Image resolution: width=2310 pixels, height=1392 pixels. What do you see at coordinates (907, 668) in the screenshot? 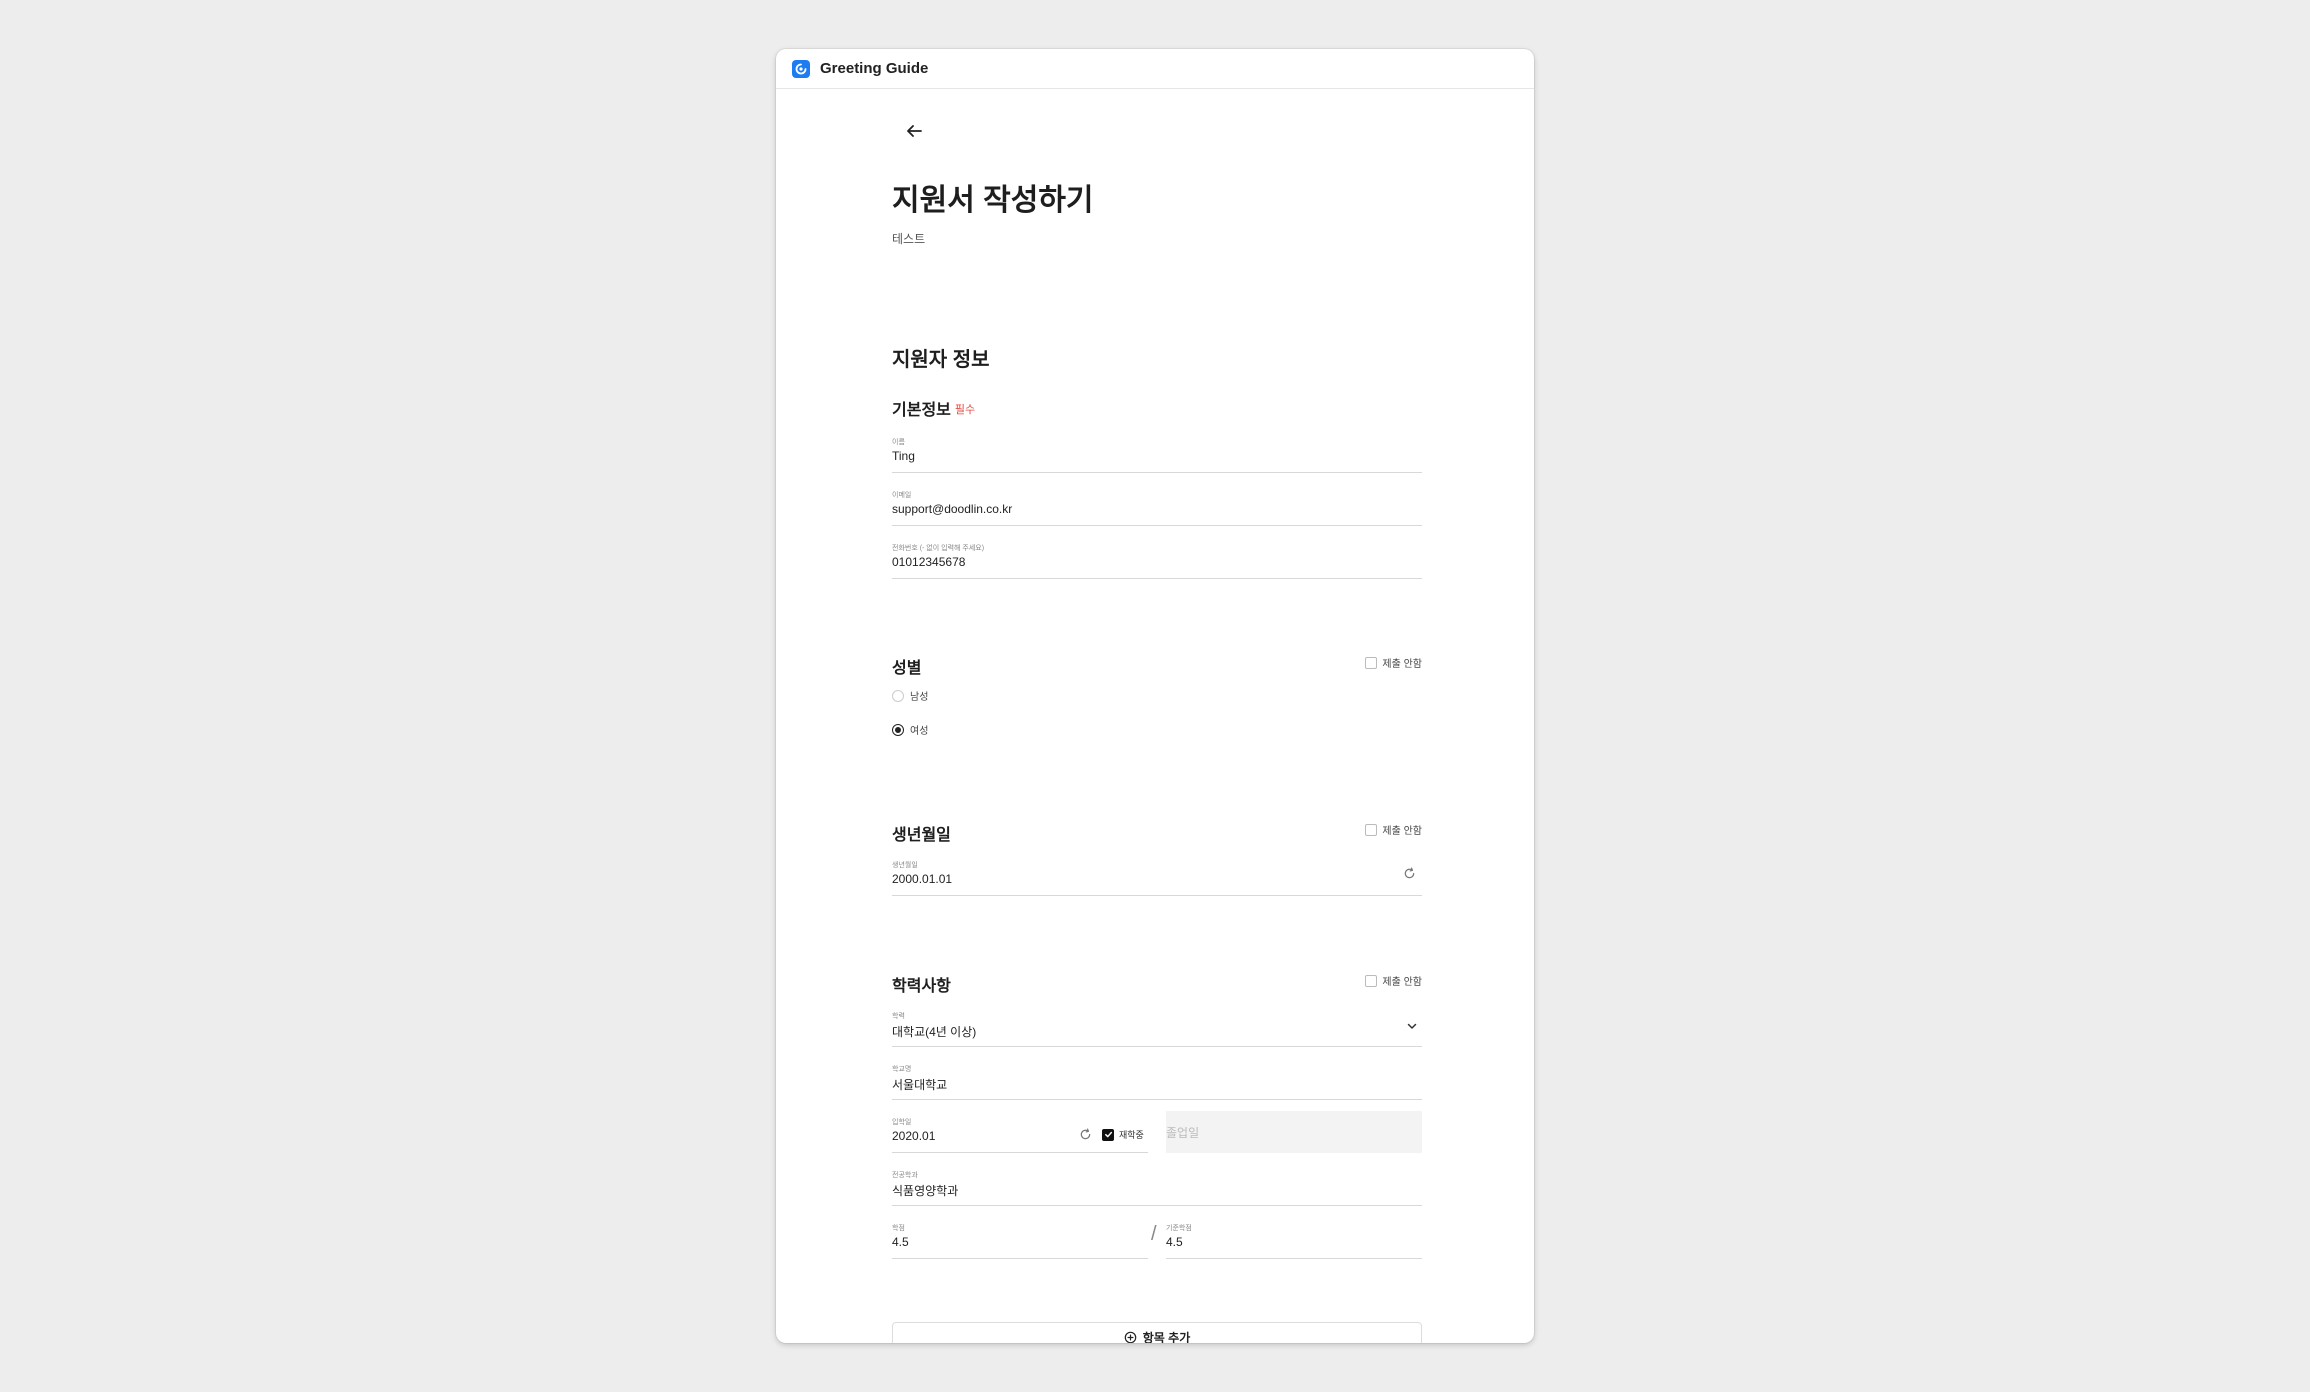
I see `gender-title: 성별` at bounding box center [907, 668].